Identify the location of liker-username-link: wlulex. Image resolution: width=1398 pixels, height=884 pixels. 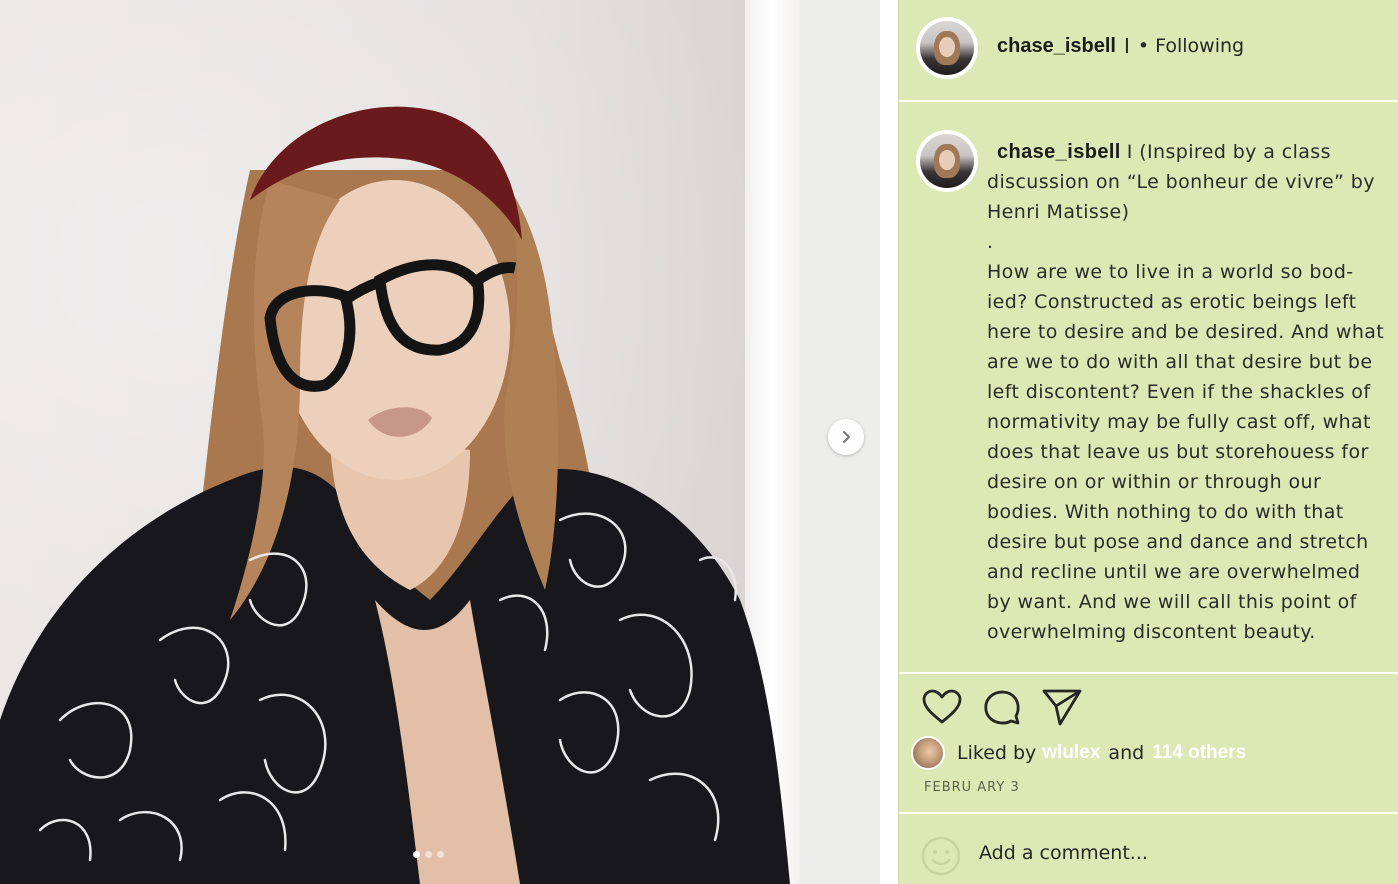
(1071, 753).